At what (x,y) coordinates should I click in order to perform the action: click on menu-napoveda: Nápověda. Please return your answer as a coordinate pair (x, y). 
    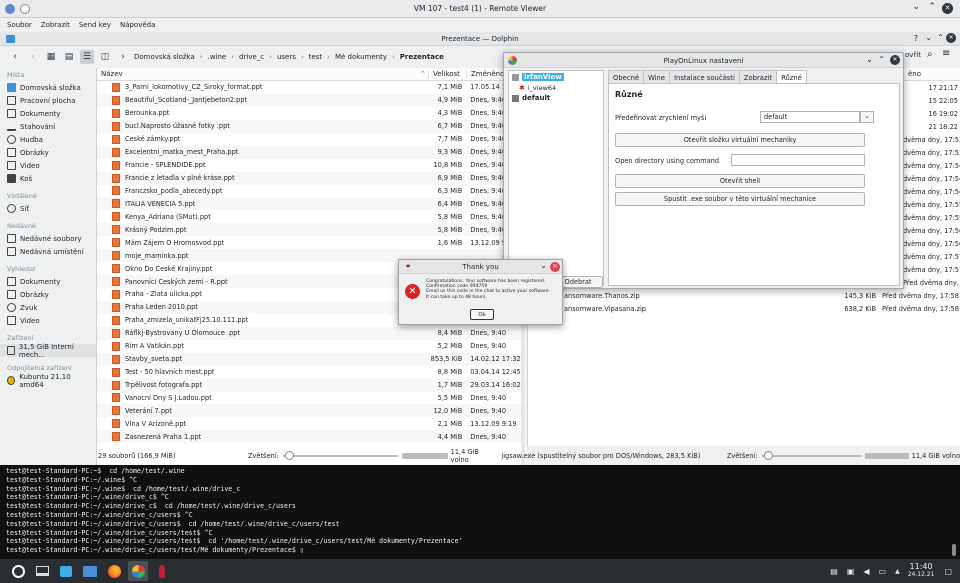
    Looking at the image, I should click on (137, 25).